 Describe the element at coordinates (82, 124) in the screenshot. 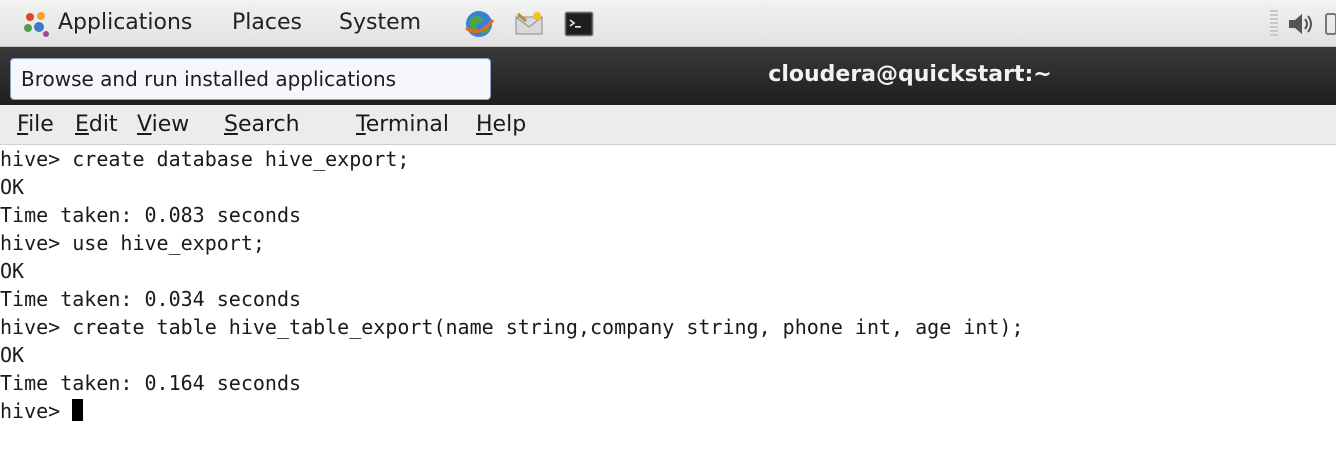

I see `menu-edit-mnemonic: E` at that location.